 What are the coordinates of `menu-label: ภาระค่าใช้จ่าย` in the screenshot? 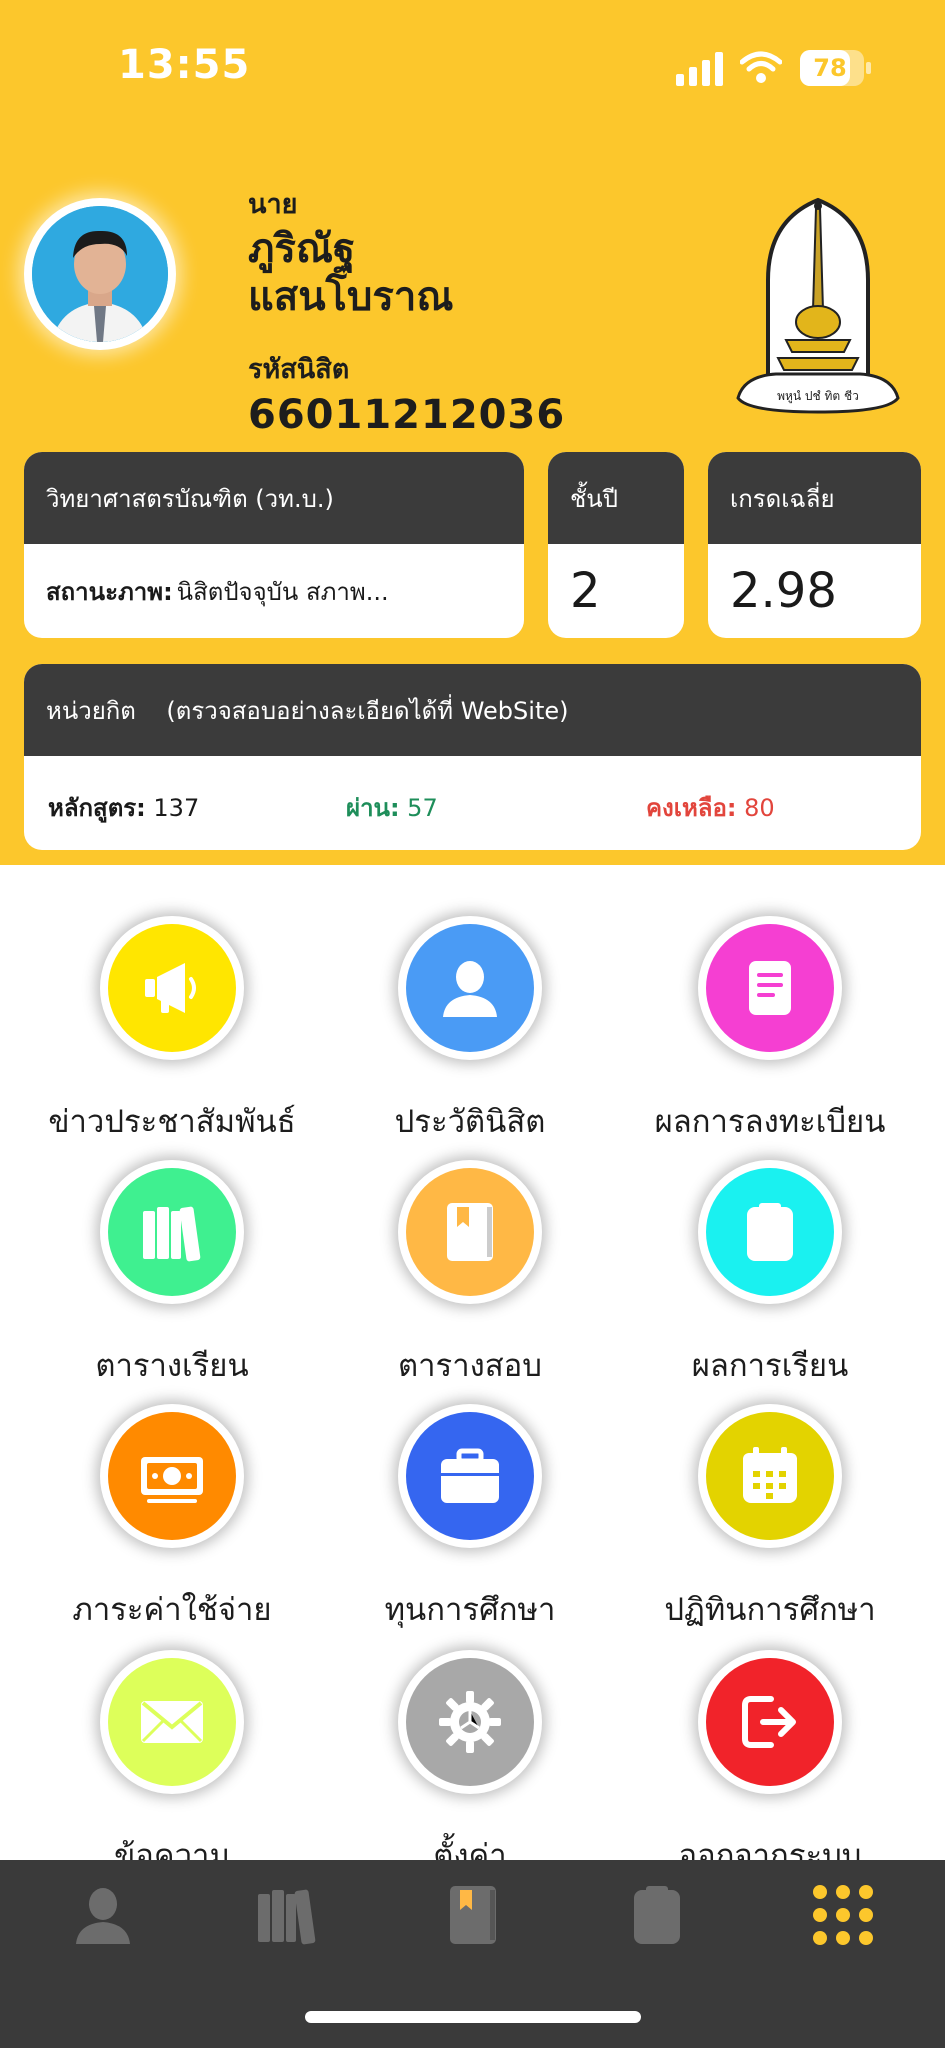 It's located at (172, 1610).